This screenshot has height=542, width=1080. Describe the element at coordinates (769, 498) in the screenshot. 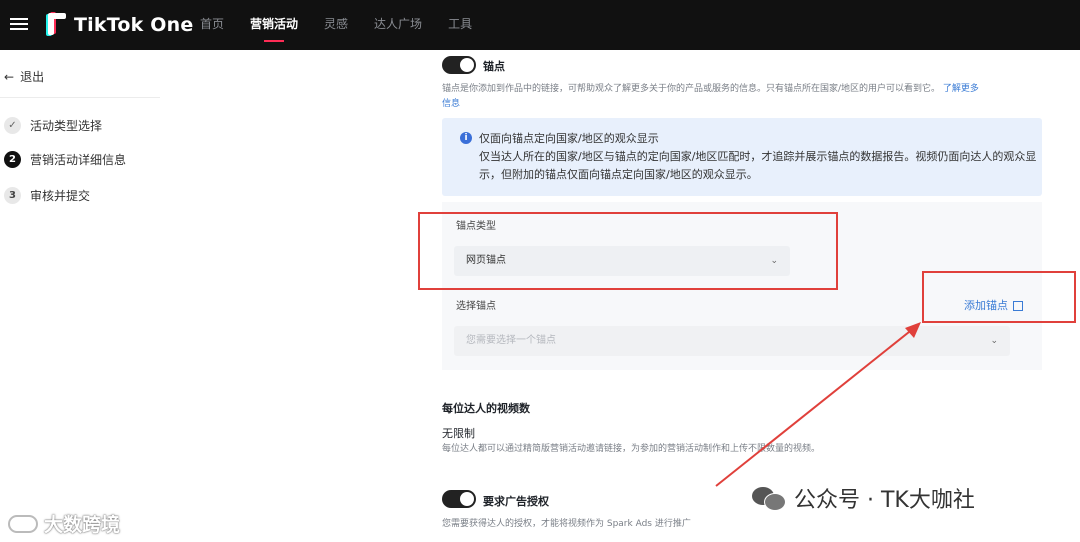

I see `wechat-icon` at that location.